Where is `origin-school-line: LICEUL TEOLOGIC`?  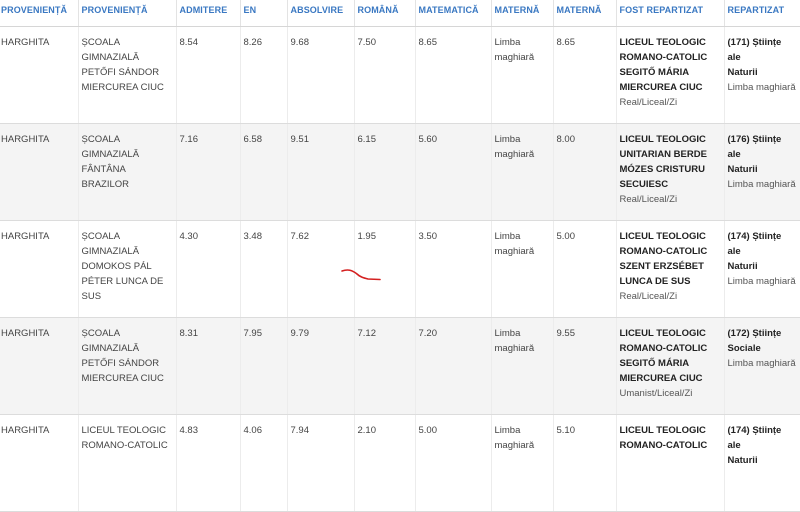 origin-school-line: LICEUL TEOLOGIC is located at coordinates (123, 430).